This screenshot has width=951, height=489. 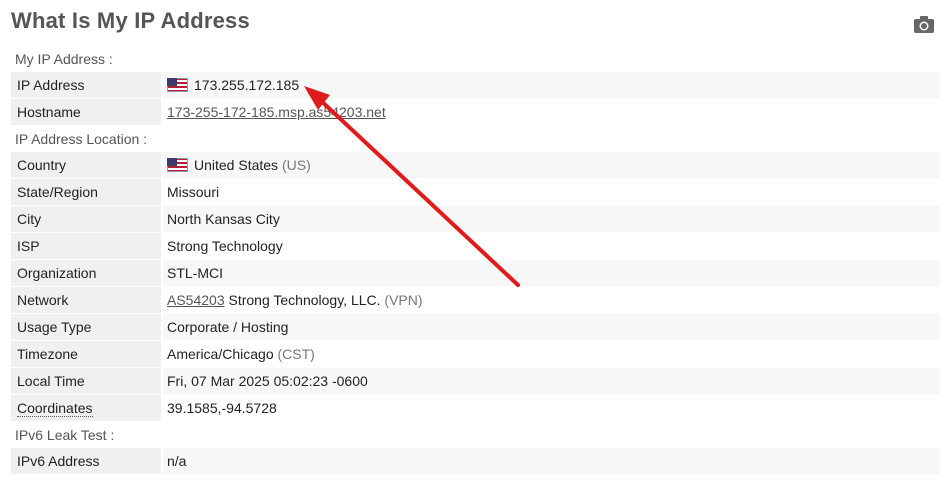 What do you see at coordinates (86, 85) in the screenshot?
I see `ip-address-label: IP Address` at bounding box center [86, 85].